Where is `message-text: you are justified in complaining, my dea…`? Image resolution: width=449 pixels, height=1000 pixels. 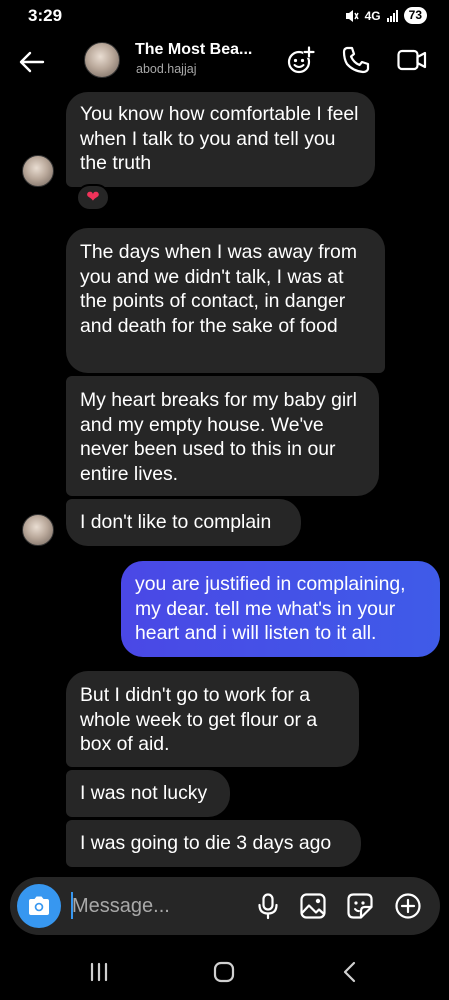 message-text: you are justified in complaining, my dea… is located at coordinates (270, 608).